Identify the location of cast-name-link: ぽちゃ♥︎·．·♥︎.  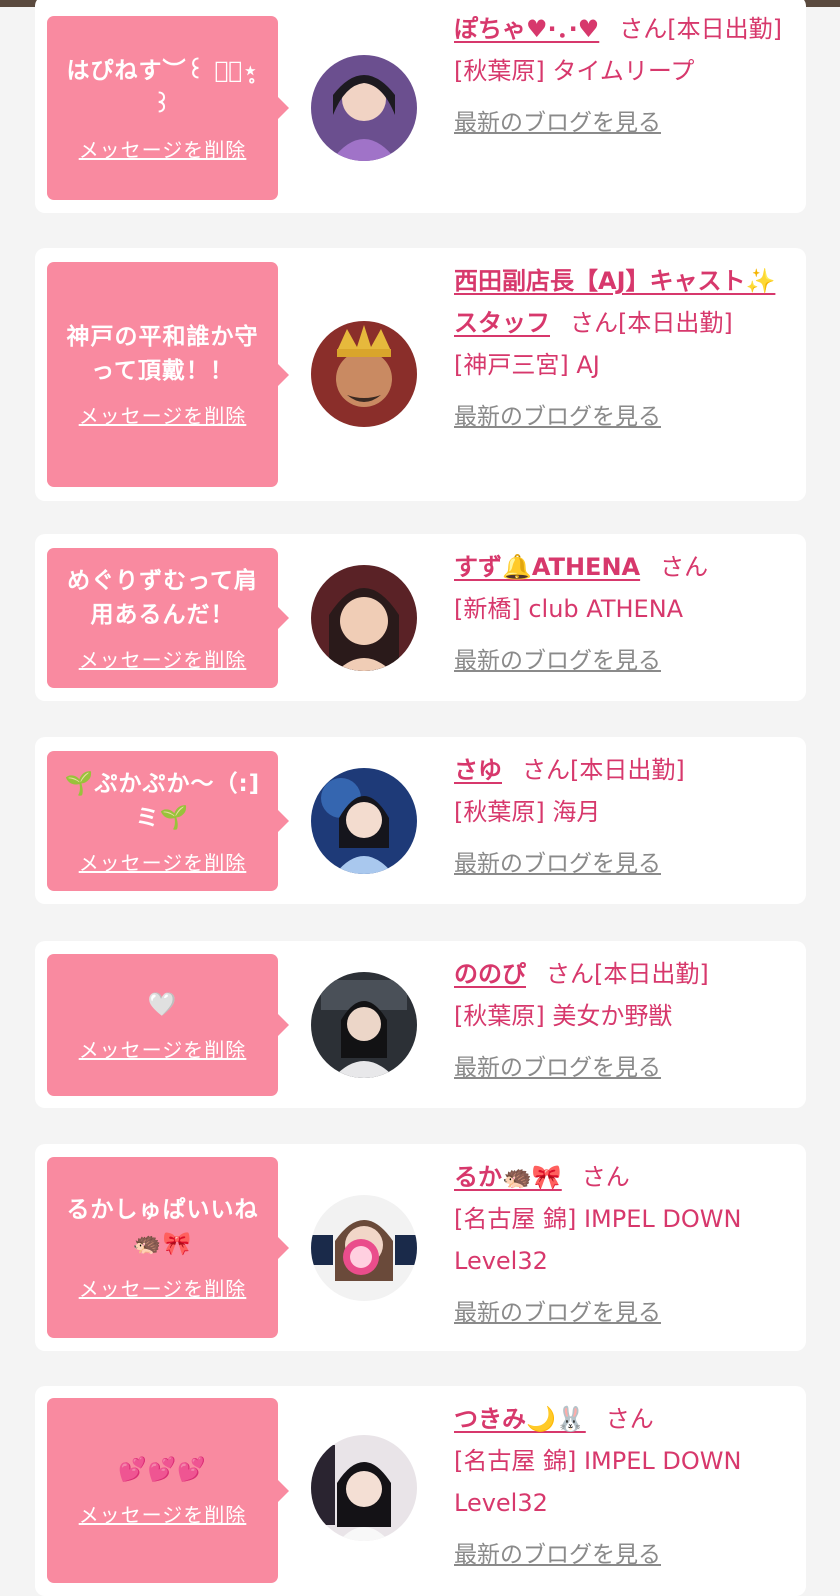
(526, 29).